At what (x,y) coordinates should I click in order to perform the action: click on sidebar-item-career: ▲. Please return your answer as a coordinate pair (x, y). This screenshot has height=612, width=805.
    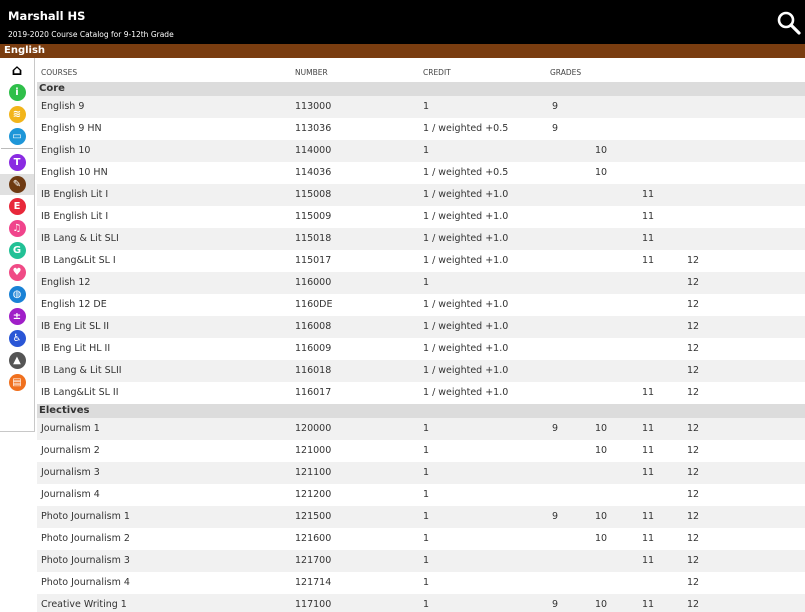
    Looking at the image, I should click on (17, 360).